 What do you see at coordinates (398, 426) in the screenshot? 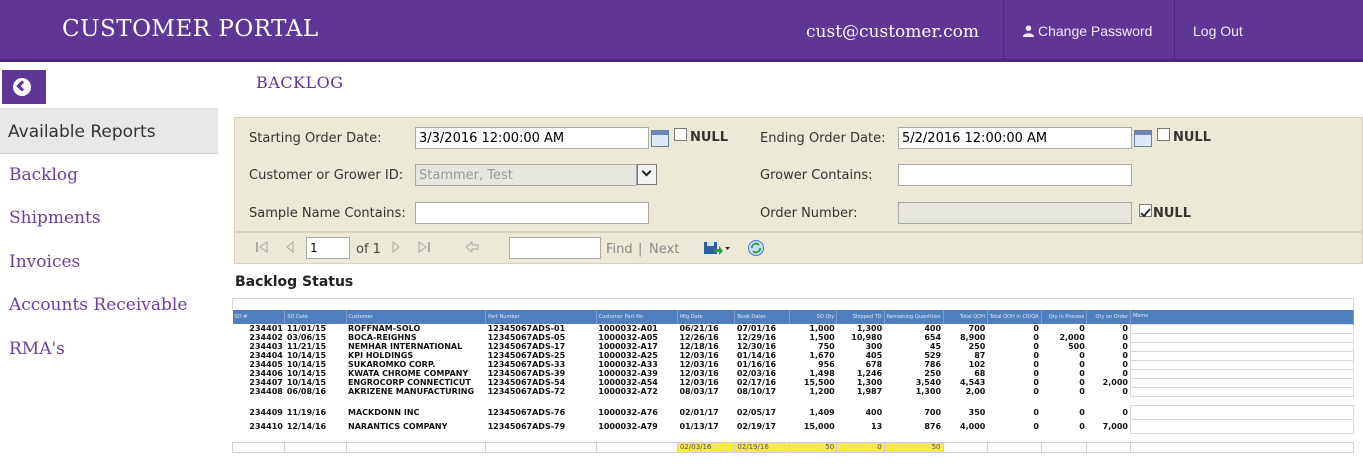
I see `table-cell: NARANTICS COMPANY` at bounding box center [398, 426].